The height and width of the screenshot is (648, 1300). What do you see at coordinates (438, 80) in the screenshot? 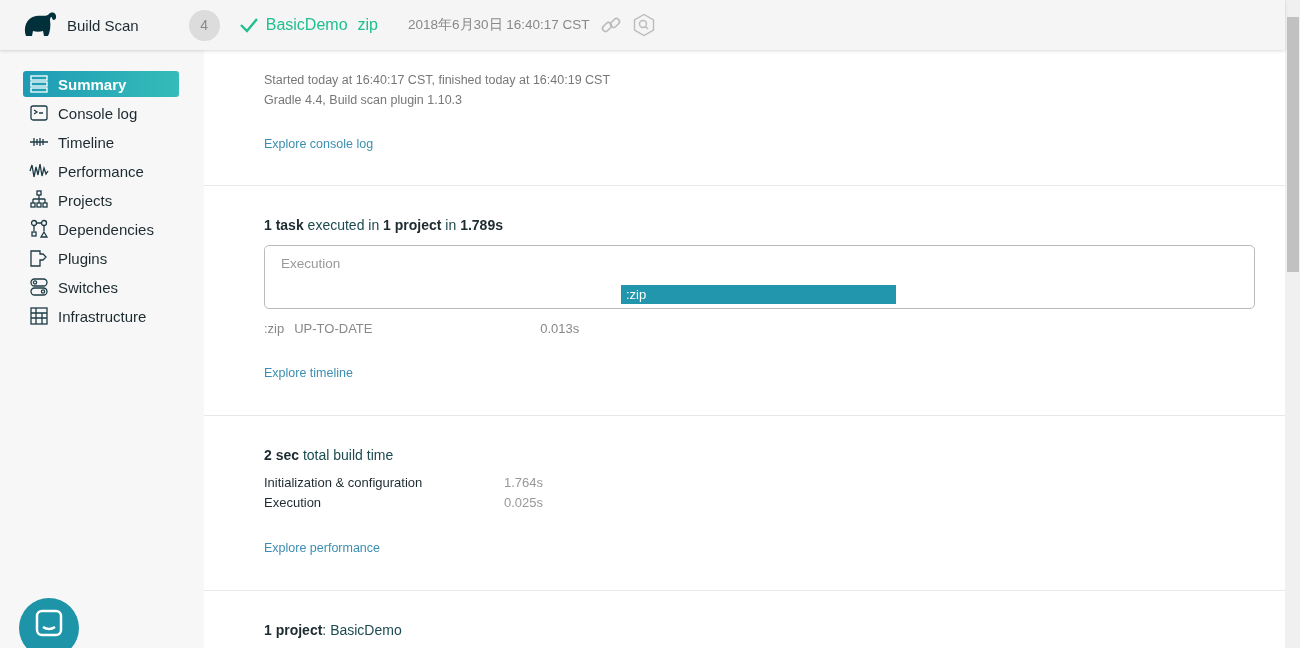
I see `build-info-text: Started today at 16:40:17 CST, finished today at 16:40:19 CST` at bounding box center [438, 80].